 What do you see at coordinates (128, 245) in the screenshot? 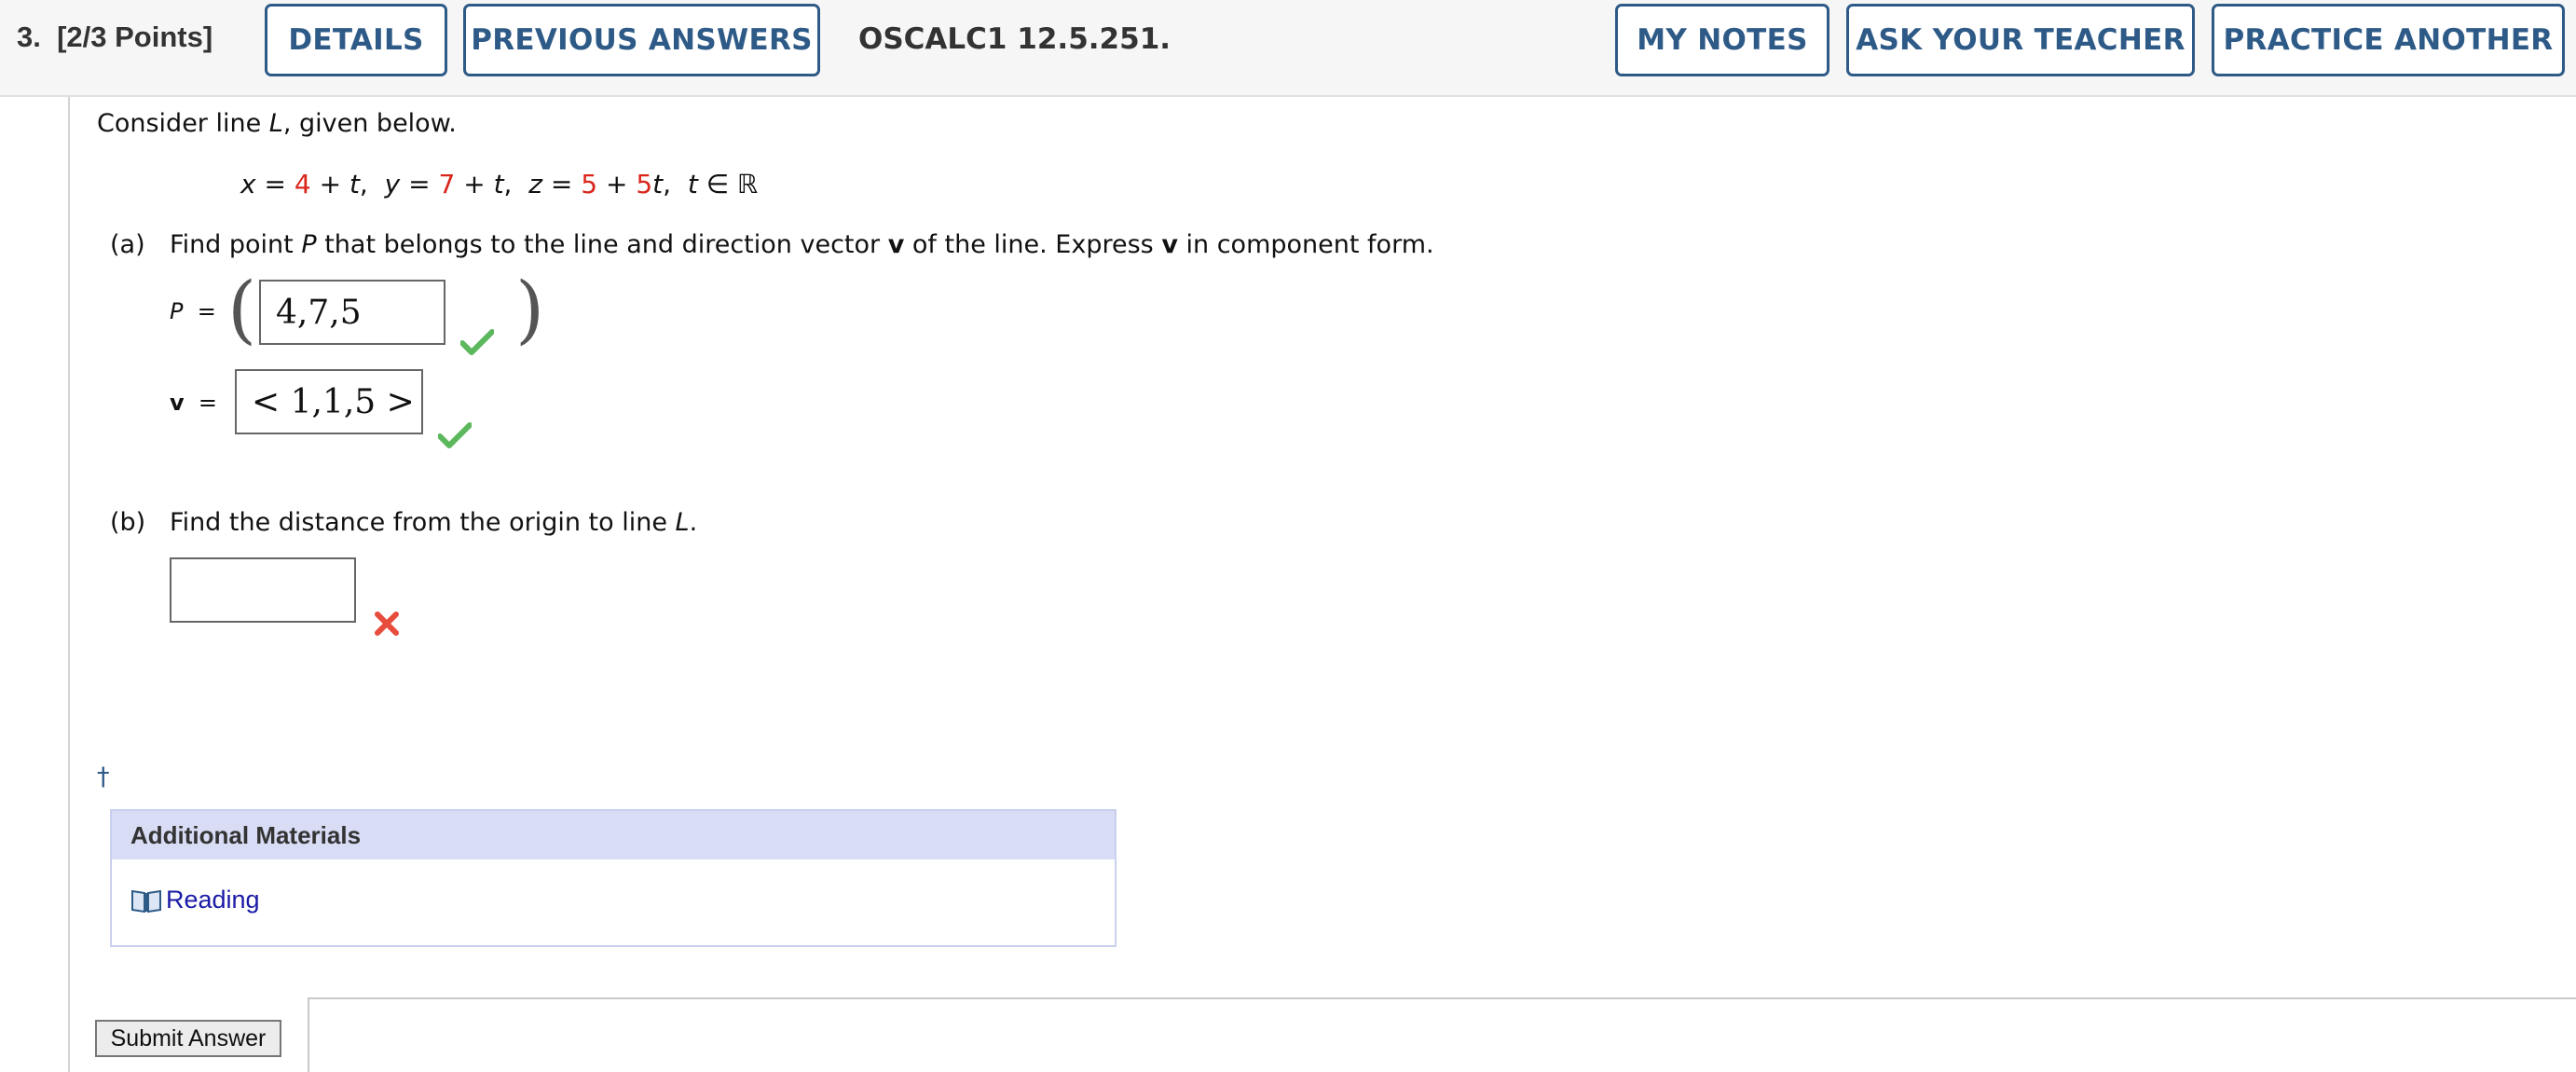
I see `part-a-label: (a)` at bounding box center [128, 245].